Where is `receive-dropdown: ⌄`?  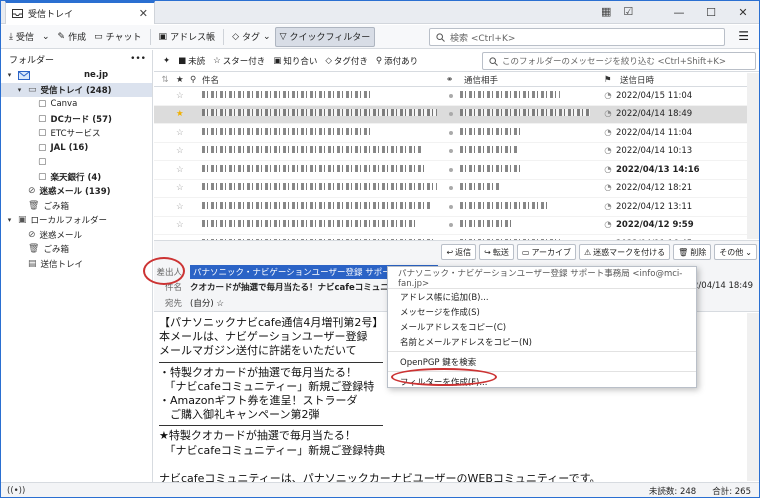
receive-dropdown: ⌄ is located at coordinates (46, 37).